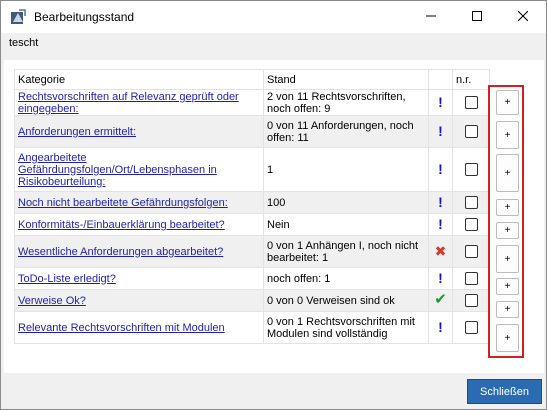  What do you see at coordinates (252, 278) in the screenshot?
I see `table-row: ToDo-Liste erledigt? noch offen: 1 !` at bounding box center [252, 278].